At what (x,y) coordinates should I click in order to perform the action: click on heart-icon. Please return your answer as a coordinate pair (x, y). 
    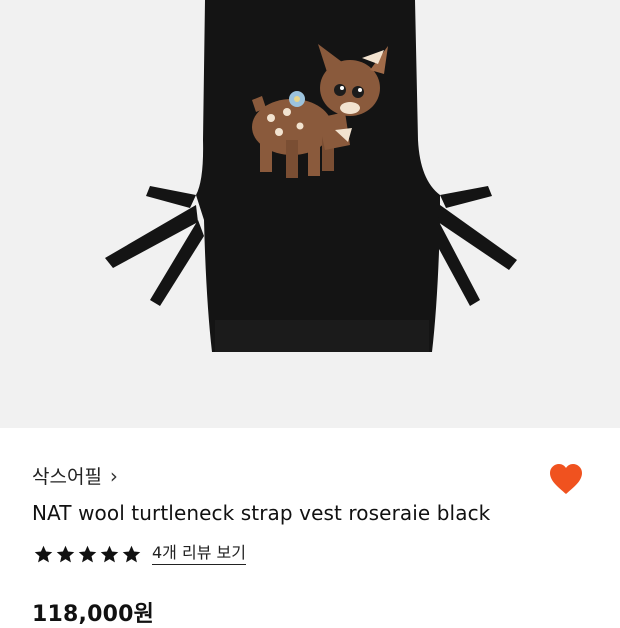
    Looking at the image, I should click on (566, 479).